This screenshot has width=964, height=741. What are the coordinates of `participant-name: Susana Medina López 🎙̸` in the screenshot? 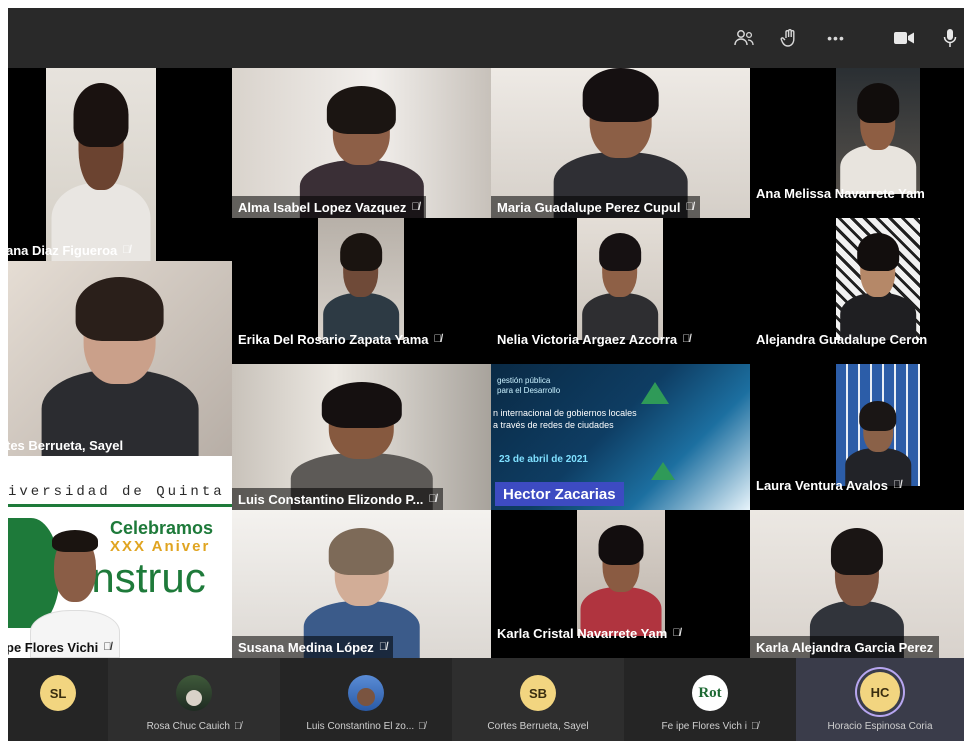 It's located at (313, 647).